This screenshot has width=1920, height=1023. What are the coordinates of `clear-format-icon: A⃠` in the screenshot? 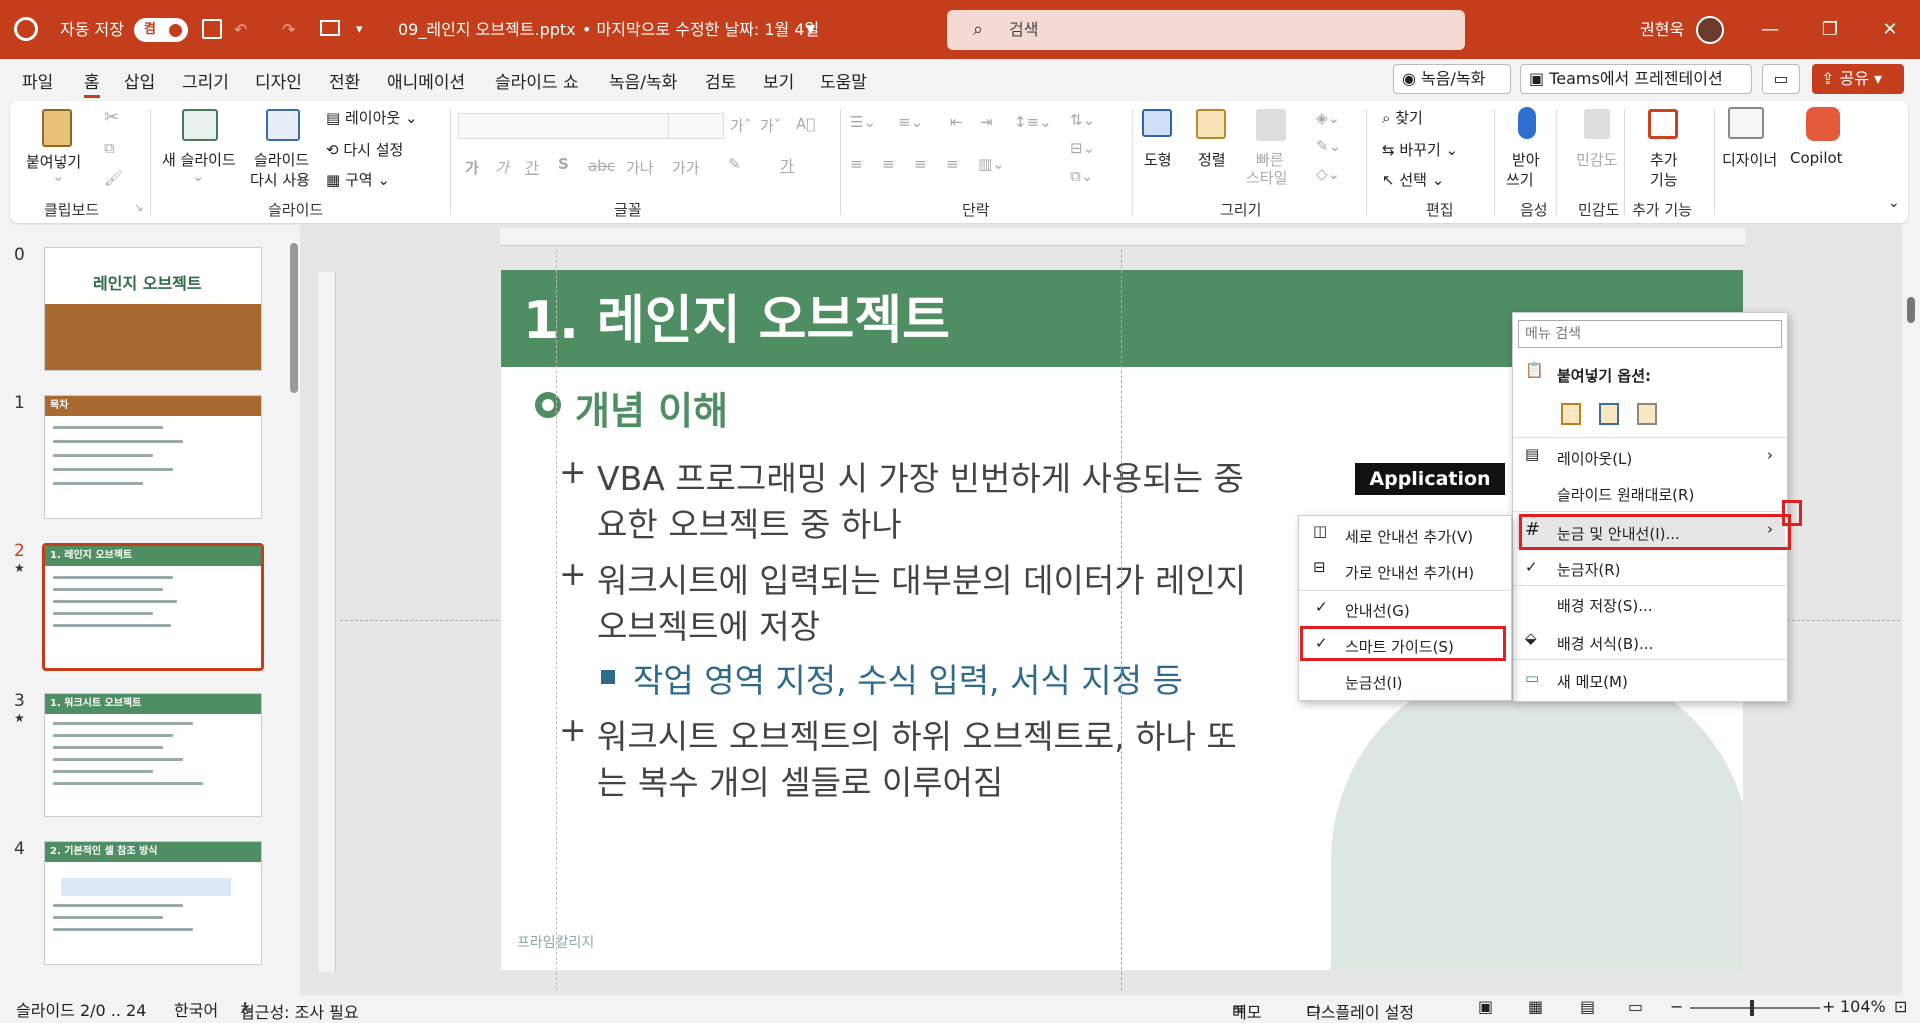 It's located at (805, 124).